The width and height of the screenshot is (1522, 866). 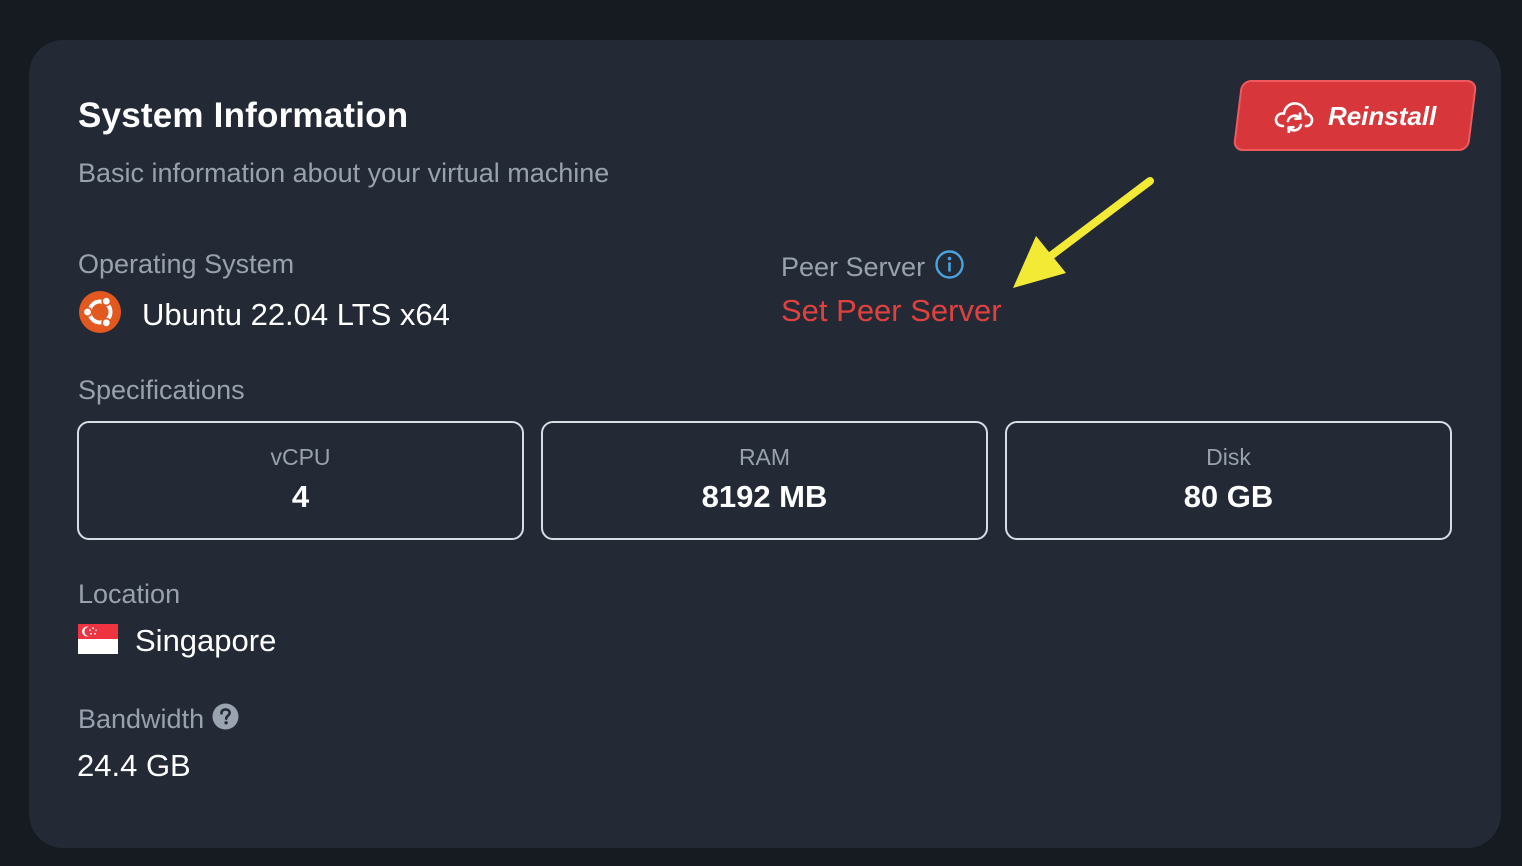 I want to click on os-value: Ubuntu 22.04 LTS x64, so click(x=296, y=314).